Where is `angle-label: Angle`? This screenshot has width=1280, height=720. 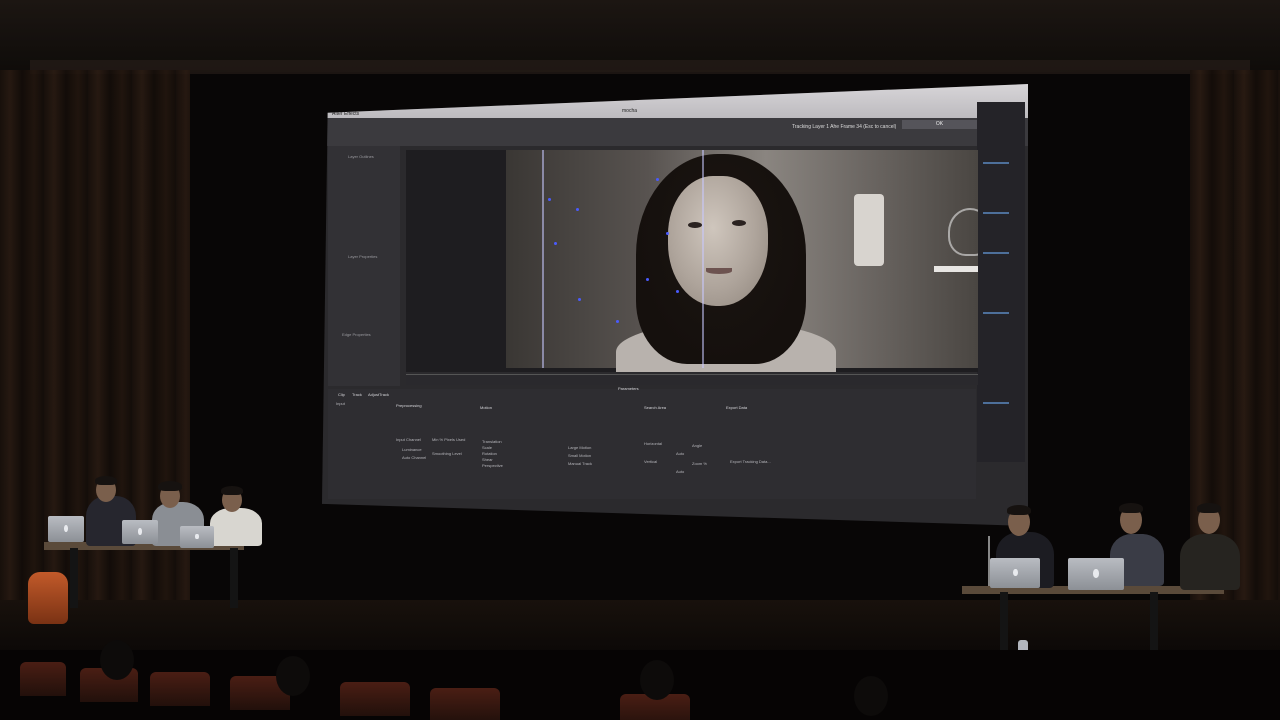
angle-label: Angle is located at coordinates (697, 445).